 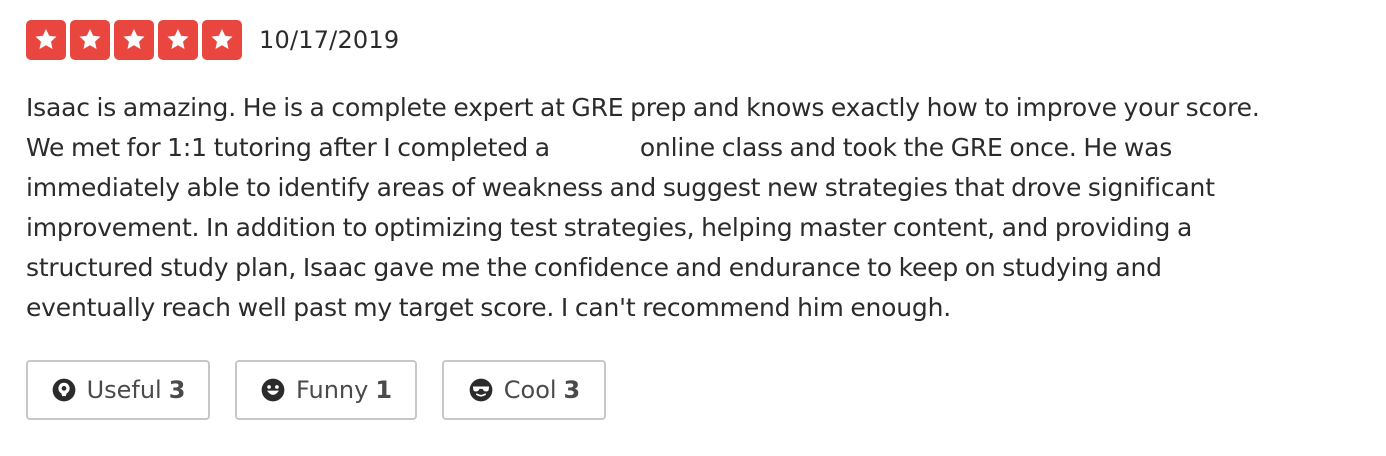 What do you see at coordinates (332, 390) in the screenshot?
I see `funny-label: Funny` at bounding box center [332, 390].